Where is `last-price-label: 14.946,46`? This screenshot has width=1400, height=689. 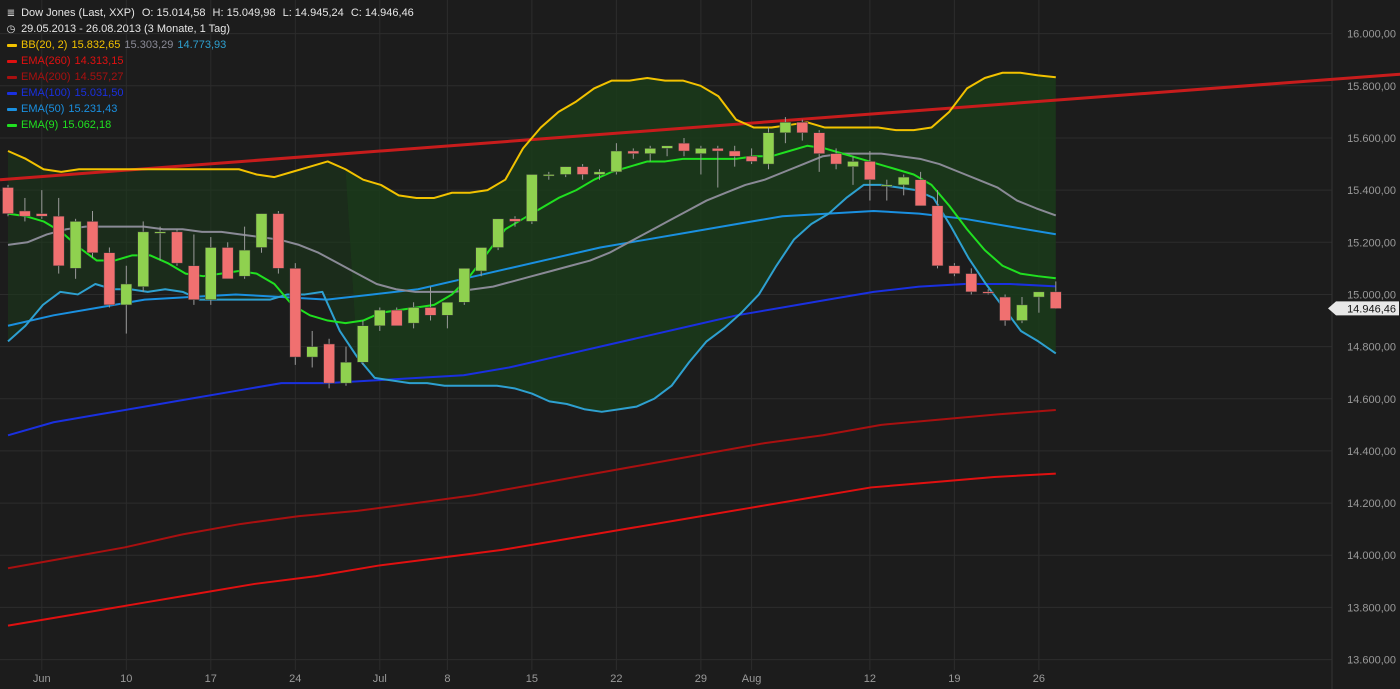 last-price-label: 14.946,46 is located at coordinates (1371, 309).